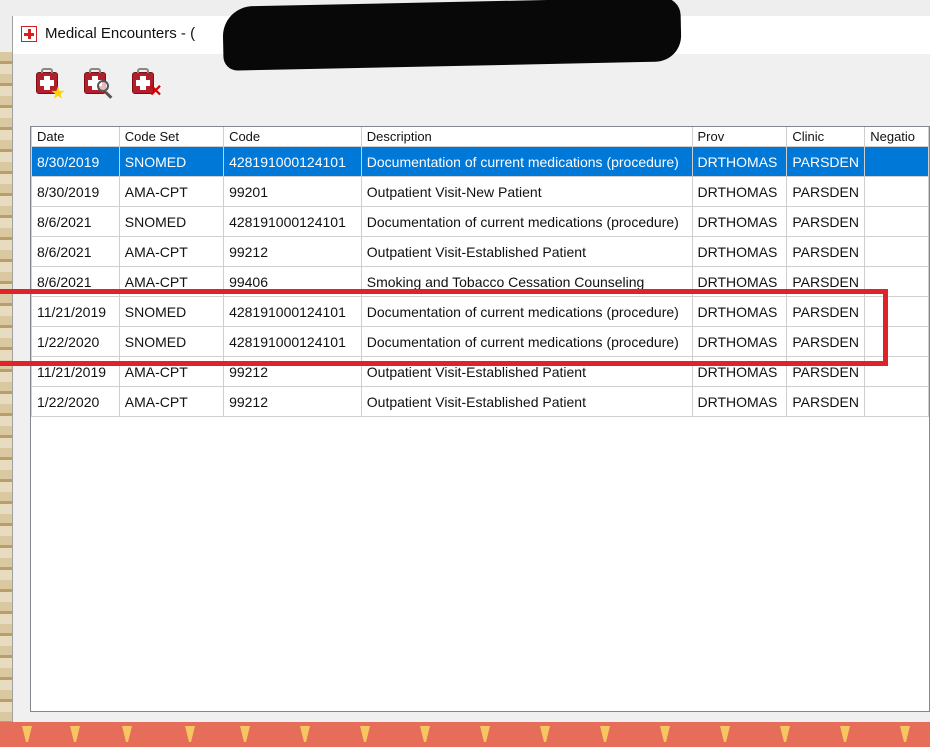 The height and width of the screenshot is (747, 930). I want to click on column-header-code-set: Code Set, so click(171, 137).